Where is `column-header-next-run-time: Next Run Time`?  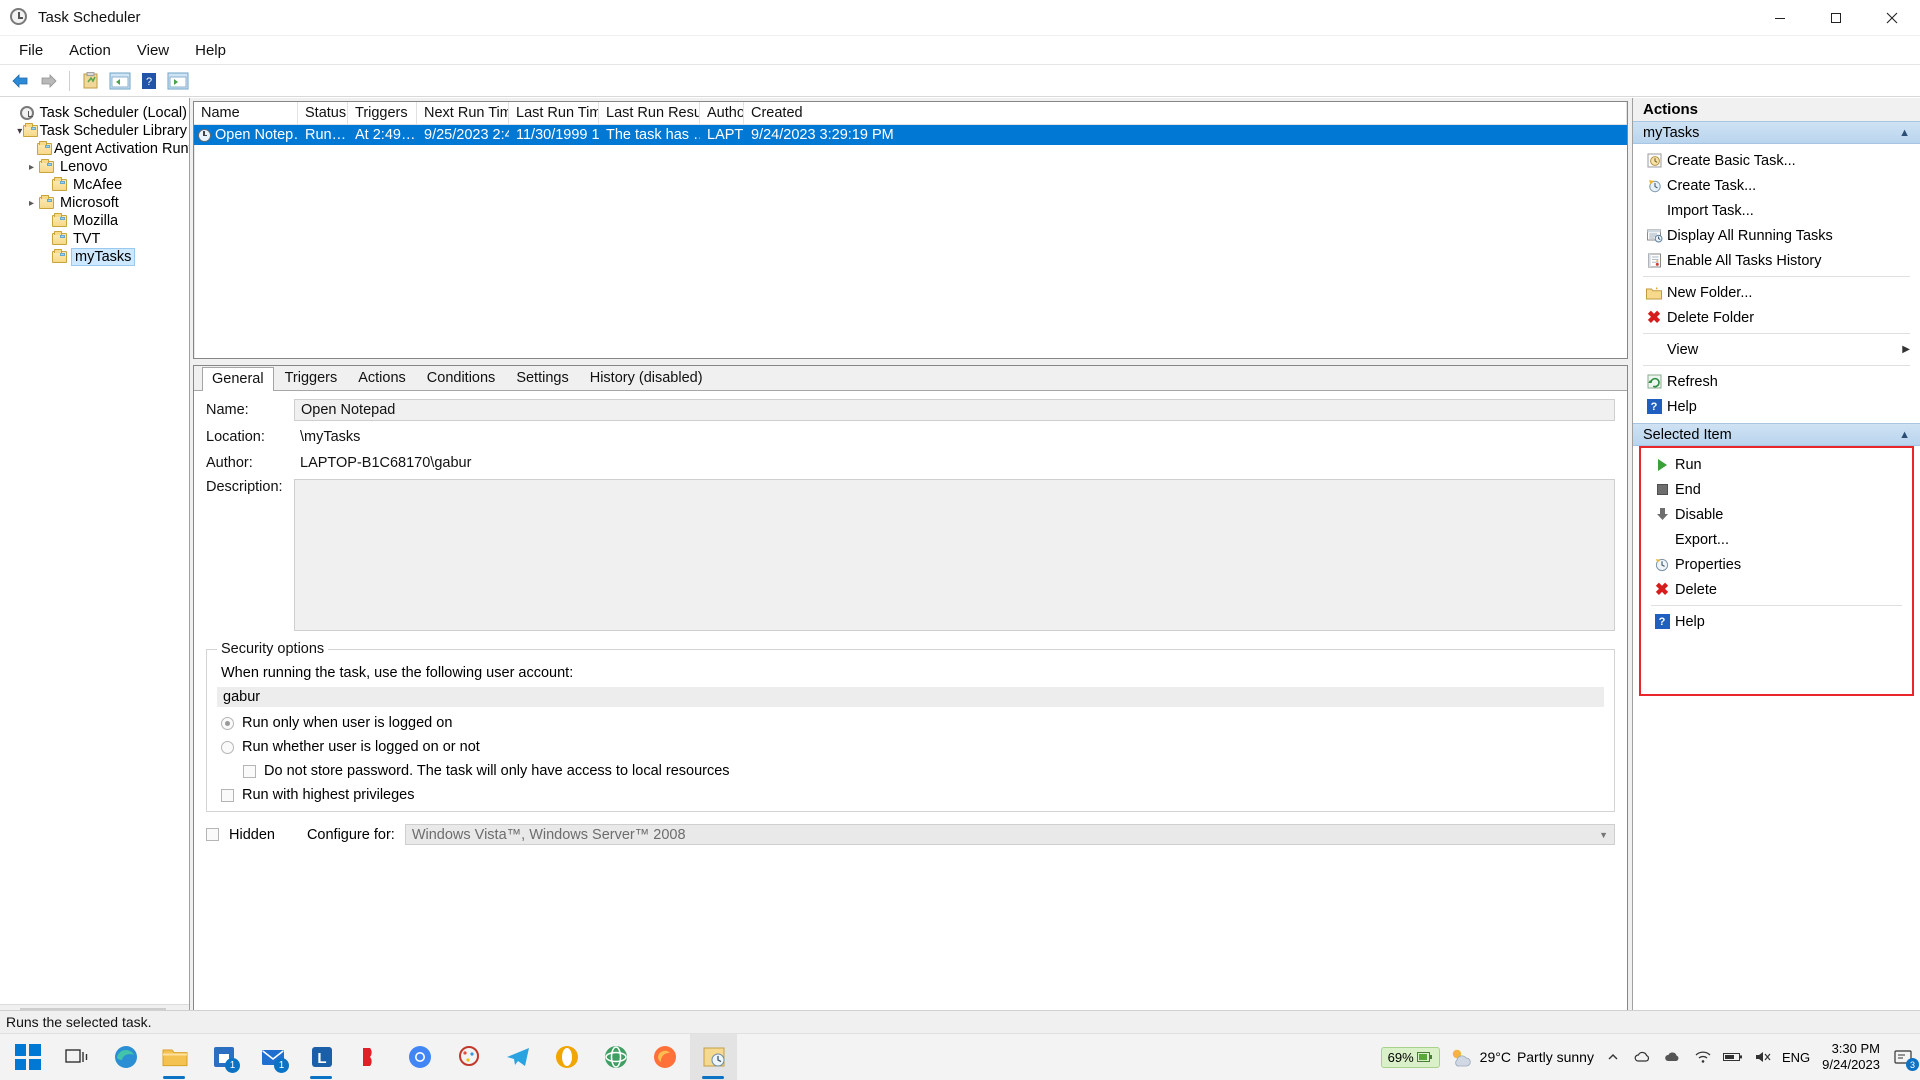
column-header-next-run-time: Next Run Time is located at coordinates (463, 113).